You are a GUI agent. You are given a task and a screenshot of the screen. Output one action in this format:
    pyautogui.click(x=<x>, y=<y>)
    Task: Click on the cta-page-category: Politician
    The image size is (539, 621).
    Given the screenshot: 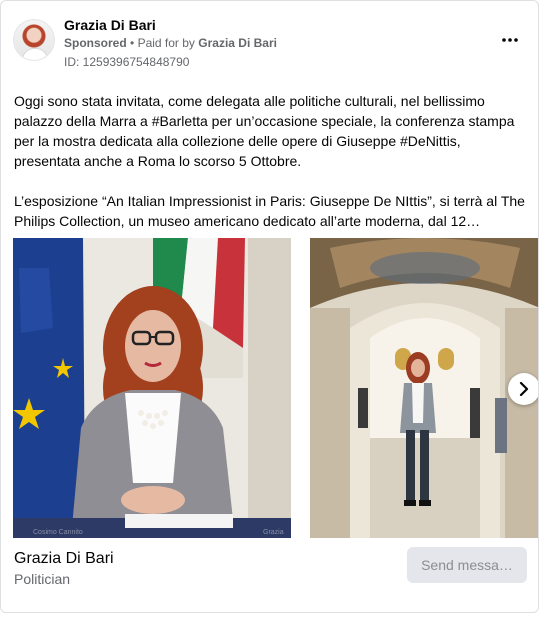 What is the action you would take?
    pyautogui.click(x=42, y=579)
    